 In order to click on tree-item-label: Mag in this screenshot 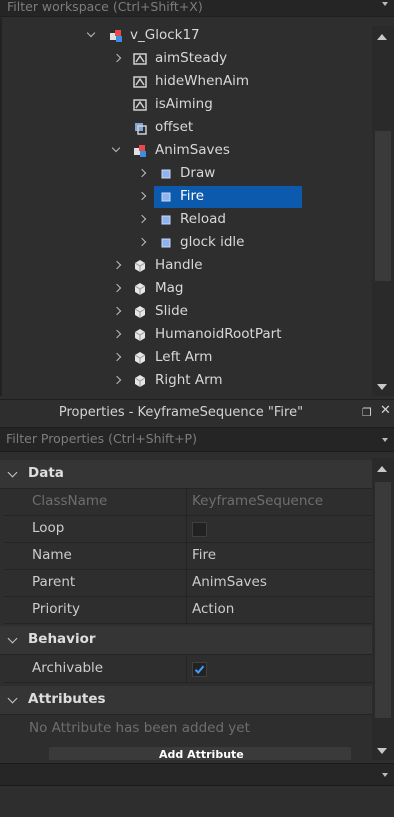, I will do `click(169, 288)`.